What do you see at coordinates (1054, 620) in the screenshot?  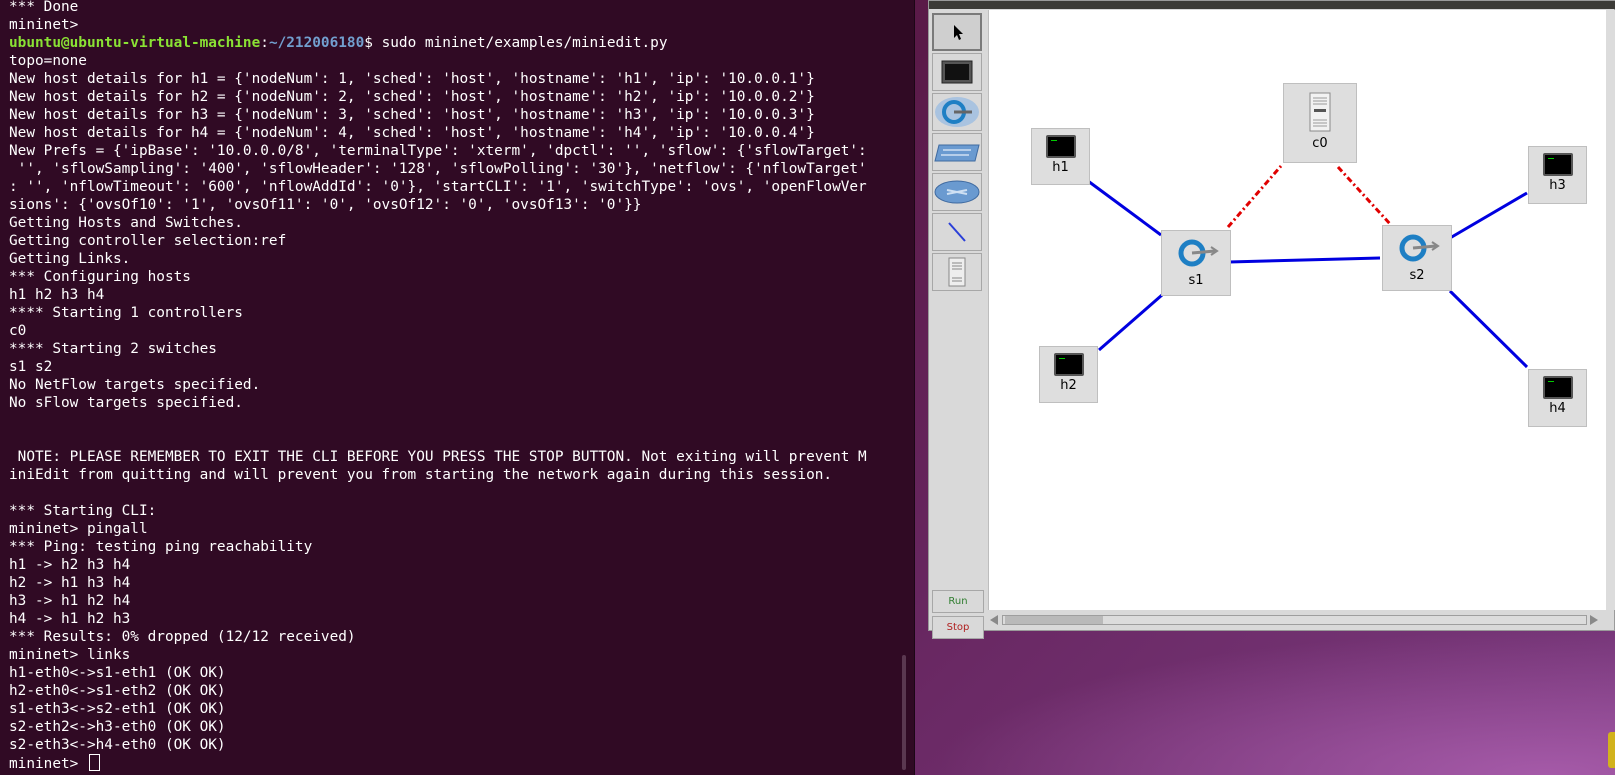 I see `scroll-thumb` at bounding box center [1054, 620].